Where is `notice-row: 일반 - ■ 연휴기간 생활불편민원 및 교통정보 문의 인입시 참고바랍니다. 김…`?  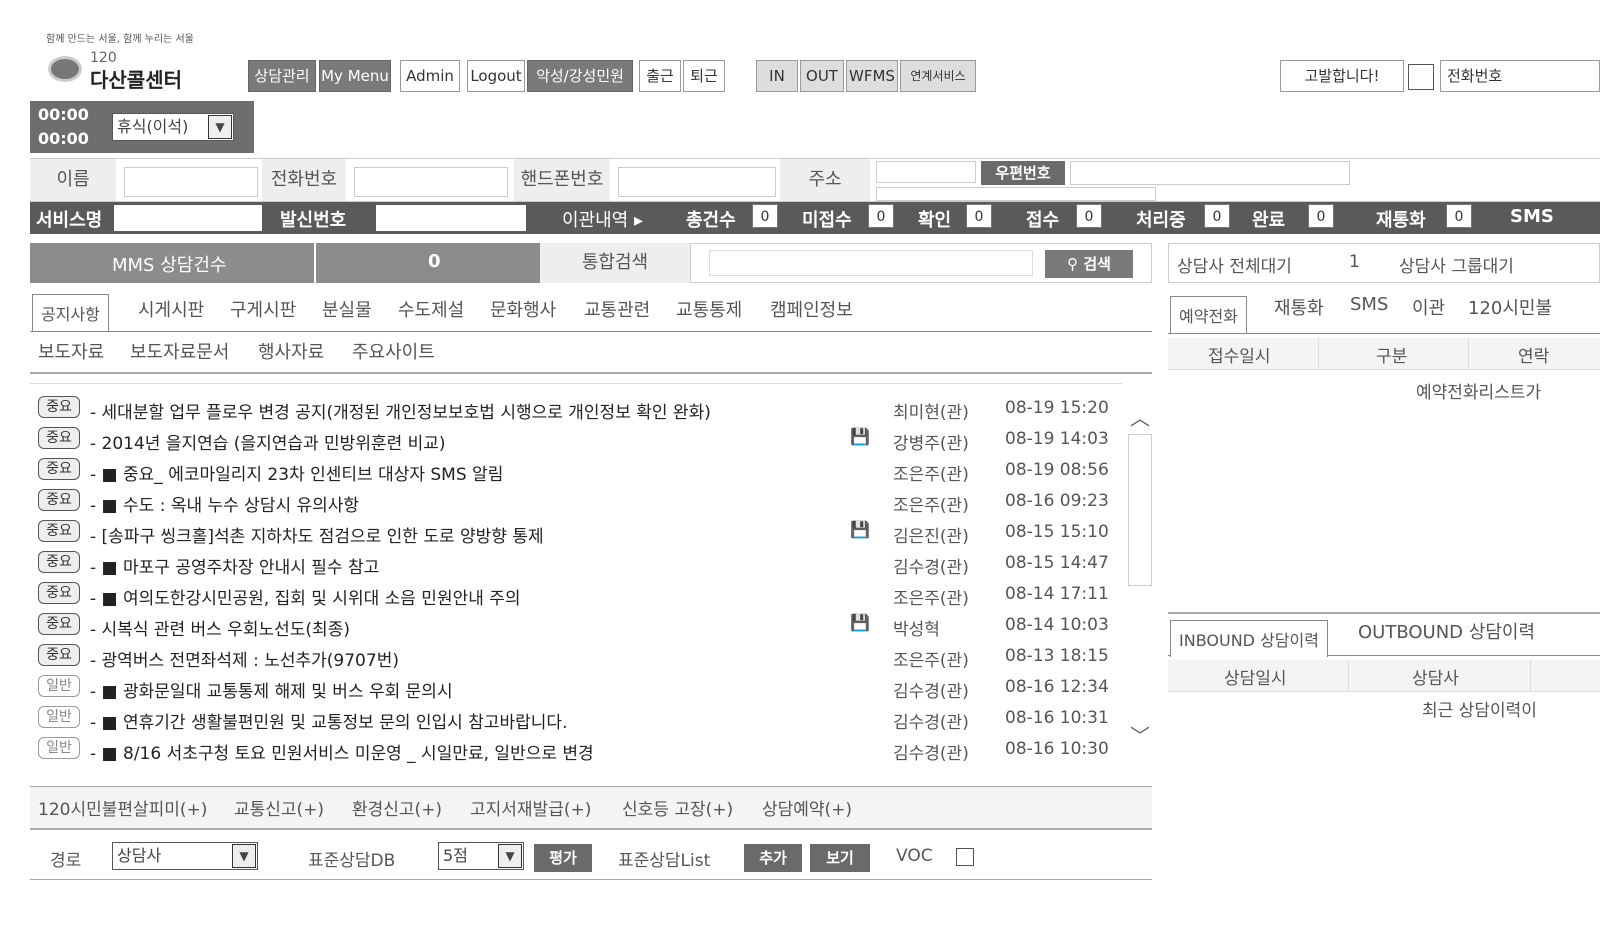
notice-row: 일반 - ■ 연휴기간 생활불편민원 및 교통정보 문의 인입시 참고바랍니다. 김… is located at coordinates (576, 717).